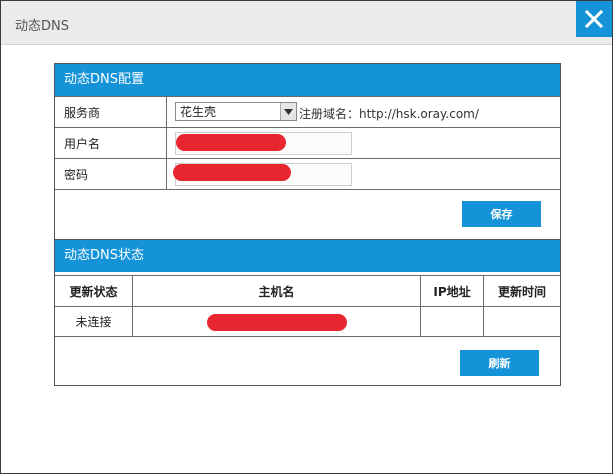 This screenshot has width=615, height=476. Describe the element at coordinates (111, 112) in the screenshot. I see `provider-label: 服务商` at that location.